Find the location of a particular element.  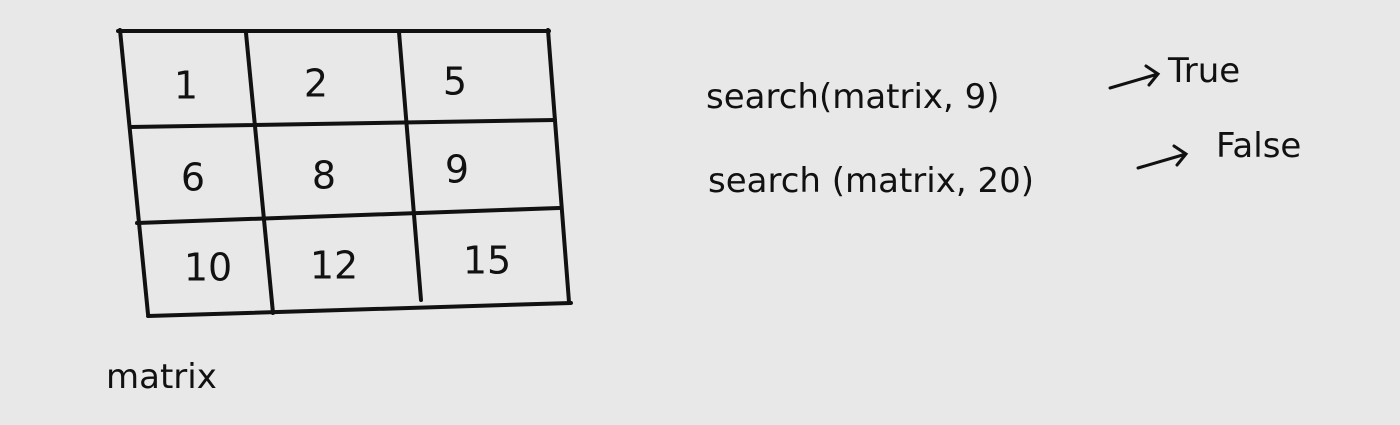

matrix-cell: 12 is located at coordinates (334, 266).